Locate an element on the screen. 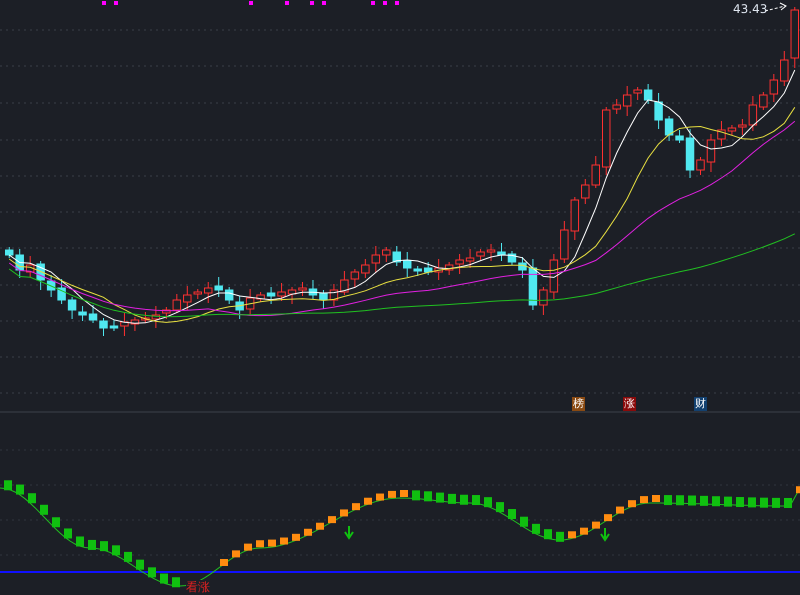 The width and height of the screenshot is (800, 595). price-label: 43.43 is located at coordinates (750, 9).